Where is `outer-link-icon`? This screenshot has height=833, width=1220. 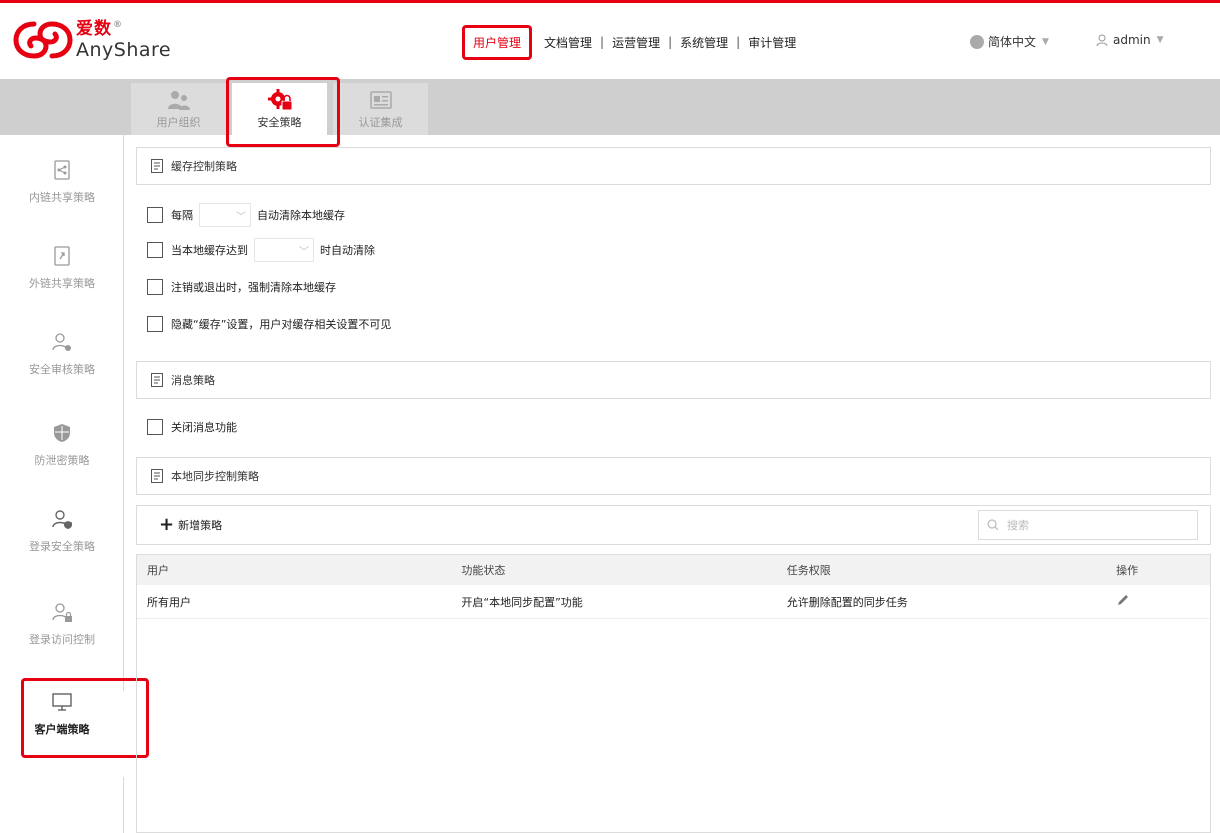
outer-link-icon is located at coordinates (62, 256).